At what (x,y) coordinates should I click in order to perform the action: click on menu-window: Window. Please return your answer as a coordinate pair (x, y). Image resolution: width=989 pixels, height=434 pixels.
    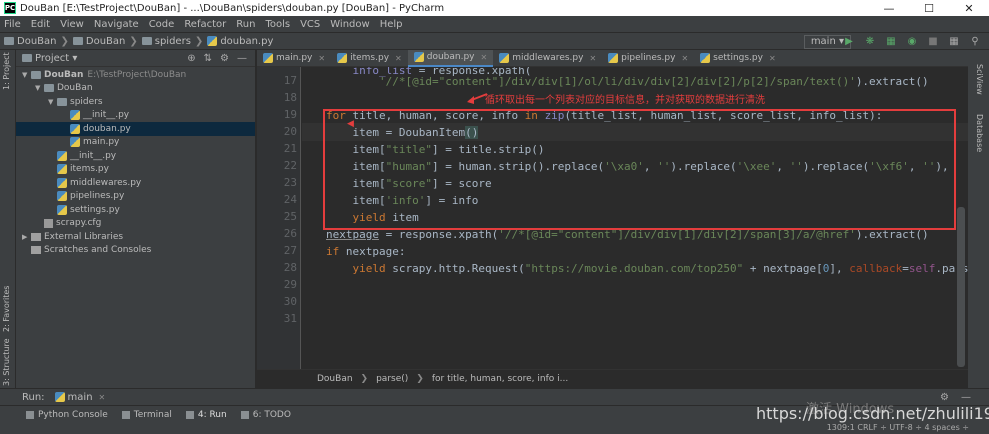
    Looking at the image, I should click on (349, 24).